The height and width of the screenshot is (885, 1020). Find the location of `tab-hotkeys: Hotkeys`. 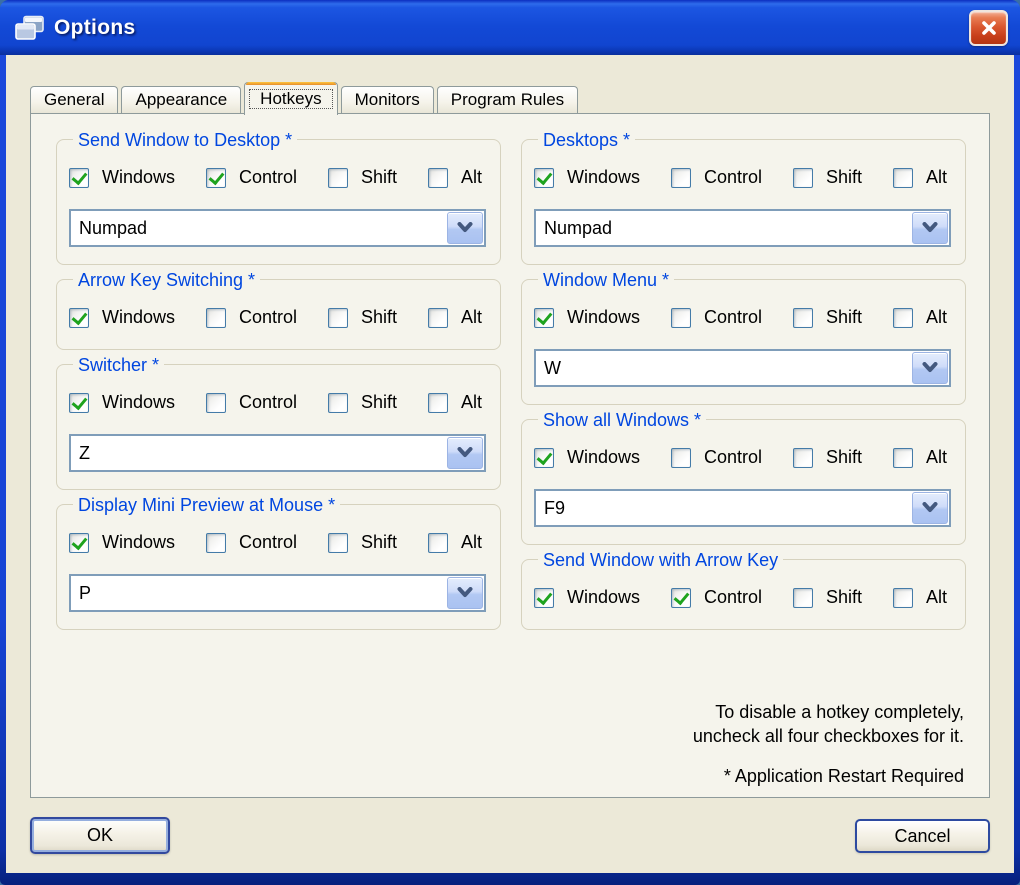

tab-hotkeys: Hotkeys is located at coordinates (291, 98).